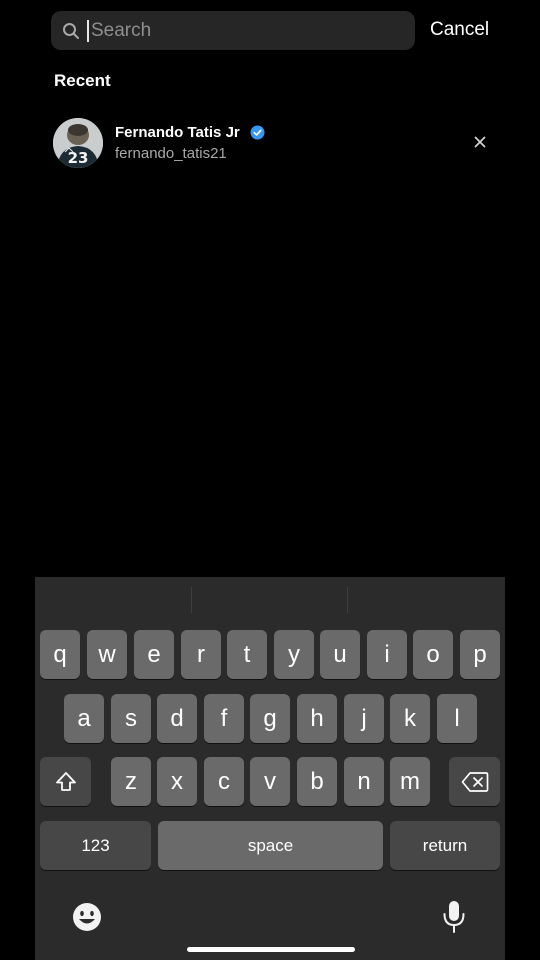 The image size is (540, 960). Describe the element at coordinates (480, 654) in the screenshot. I see `key-p: p` at that location.